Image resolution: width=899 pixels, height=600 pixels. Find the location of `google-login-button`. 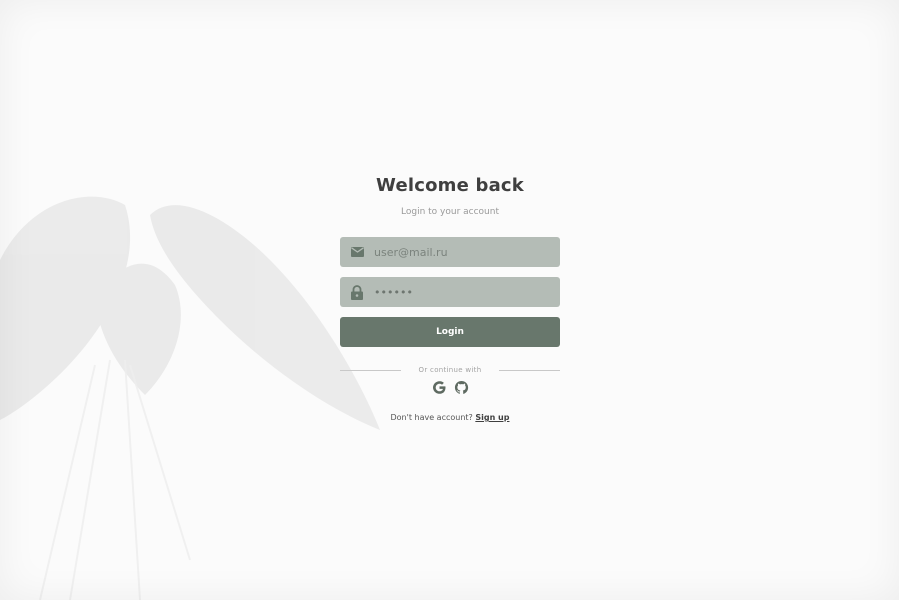

google-login-button is located at coordinates (439, 387).